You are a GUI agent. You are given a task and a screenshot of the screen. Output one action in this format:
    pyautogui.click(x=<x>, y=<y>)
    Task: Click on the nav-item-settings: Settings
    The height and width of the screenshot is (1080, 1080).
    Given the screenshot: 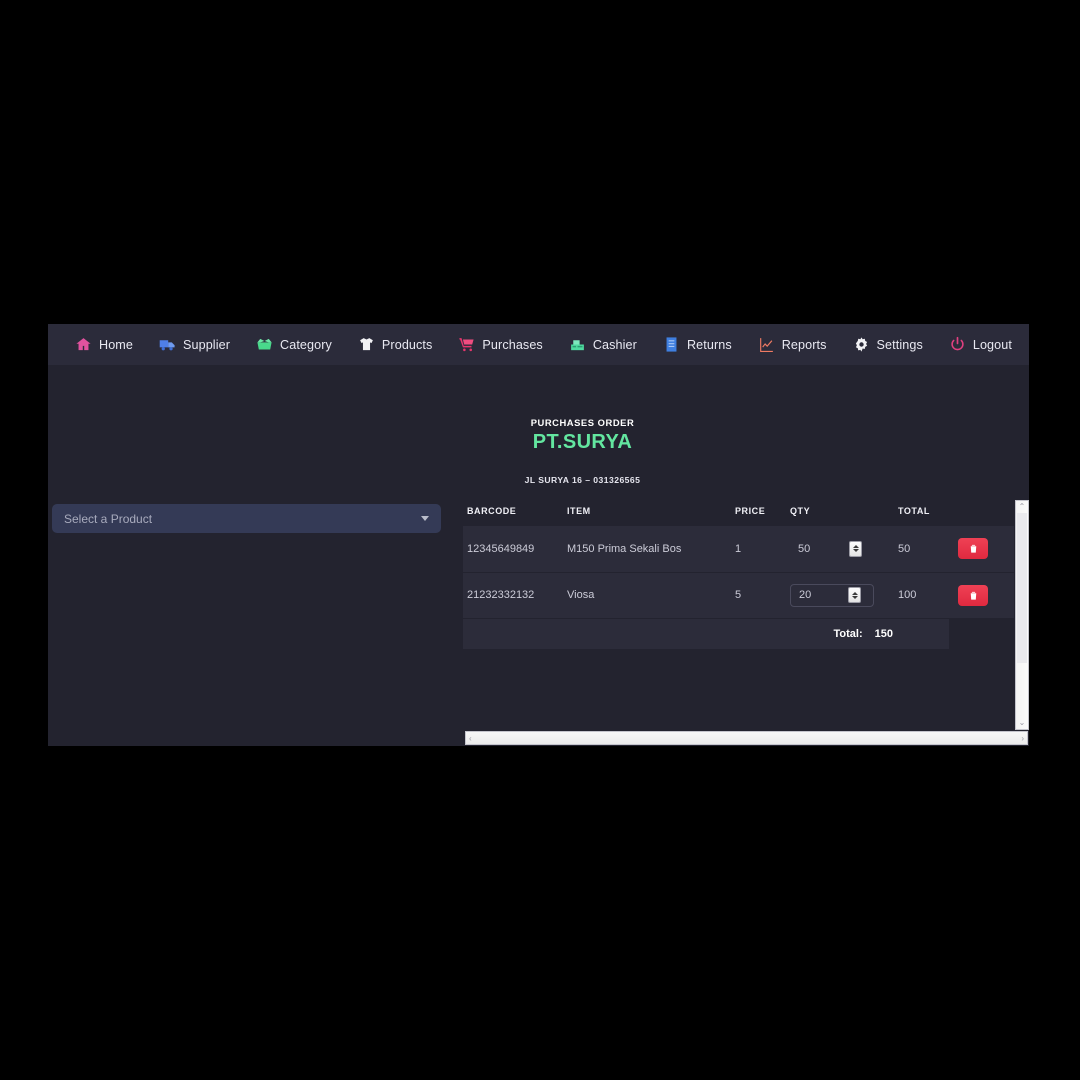 What is the action you would take?
    pyautogui.click(x=888, y=344)
    